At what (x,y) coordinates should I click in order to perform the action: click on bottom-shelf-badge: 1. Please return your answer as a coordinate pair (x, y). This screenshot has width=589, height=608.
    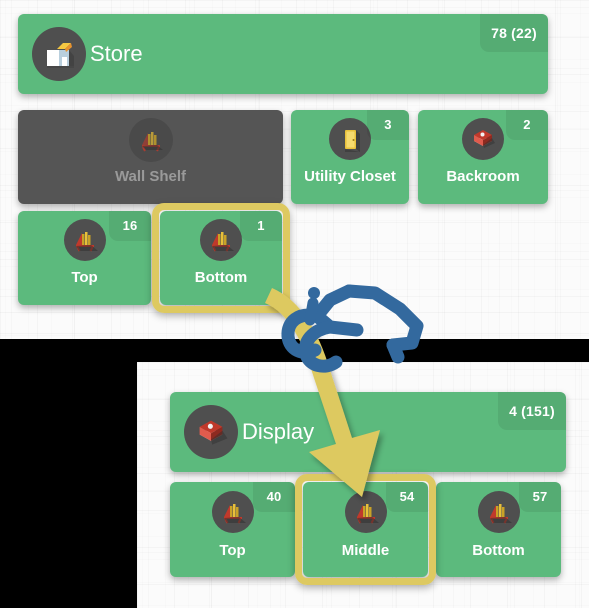
    Looking at the image, I should click on (261, 226).